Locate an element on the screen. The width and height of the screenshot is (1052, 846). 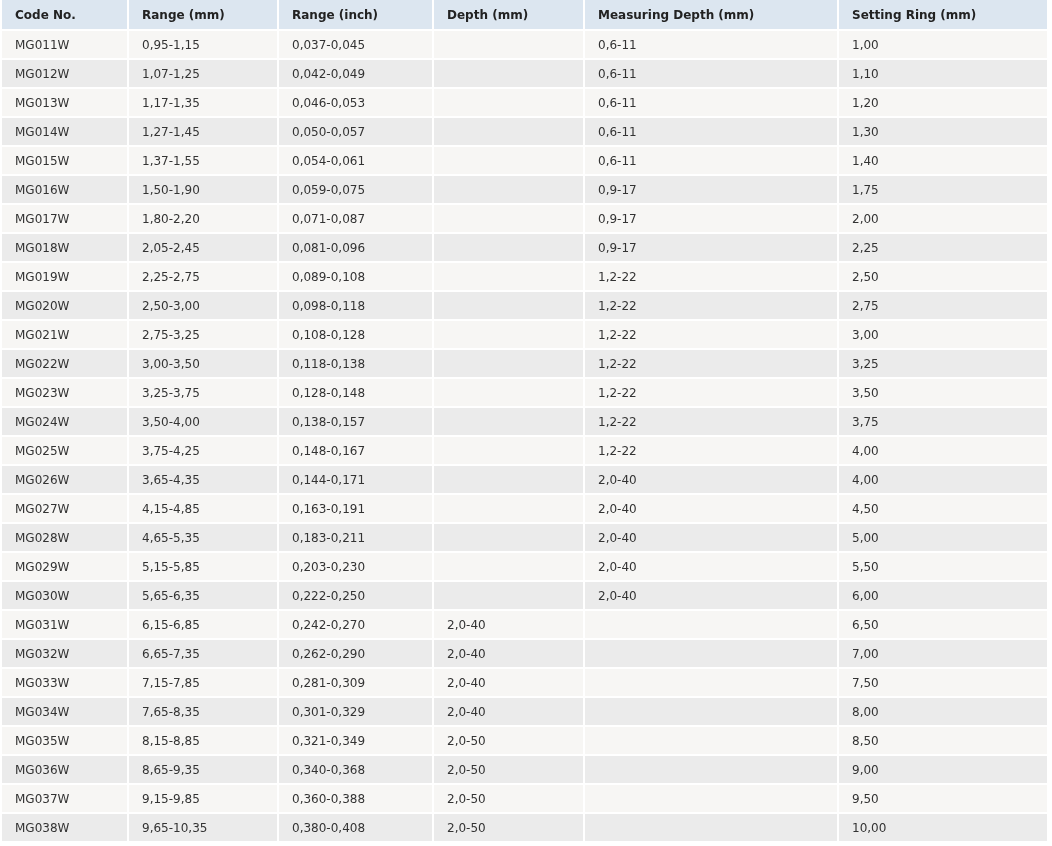
table-cell: 2,00 is located at coordinates (943, 218).